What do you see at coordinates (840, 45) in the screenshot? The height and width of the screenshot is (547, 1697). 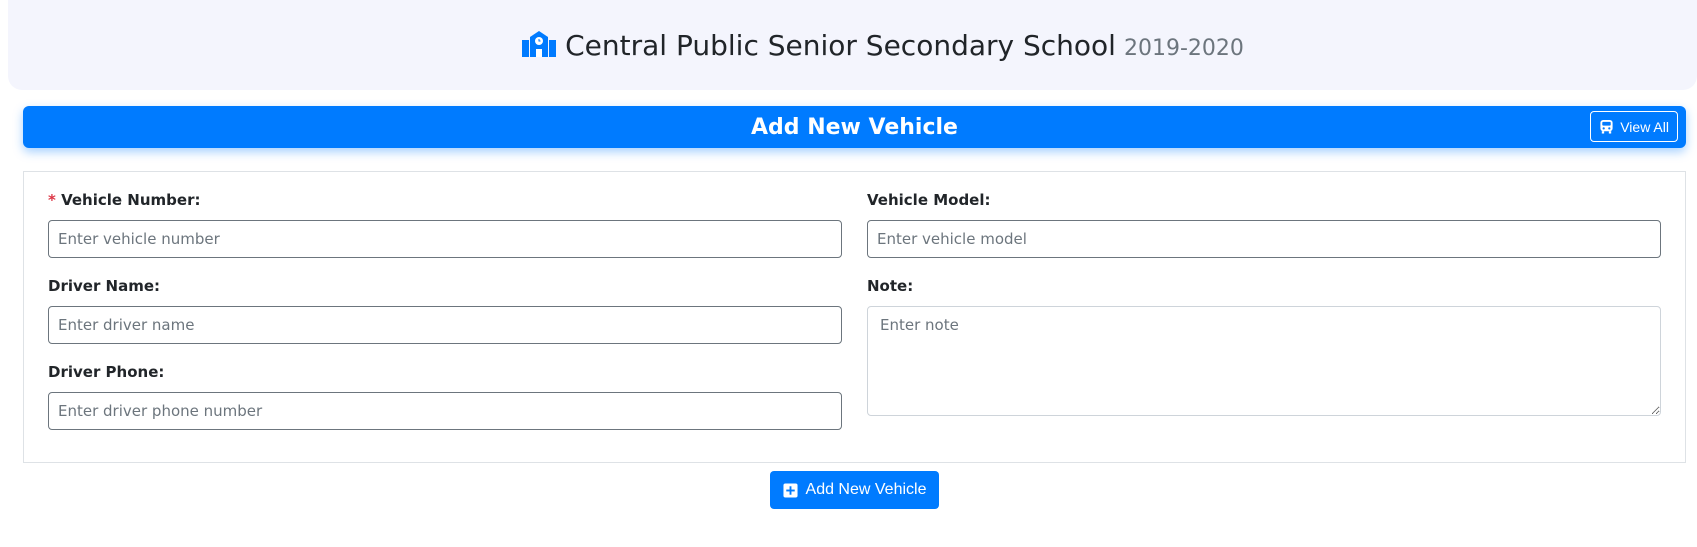 I see `school-name: Central Public Senior Secondary School` at bounding box center [840, 45].